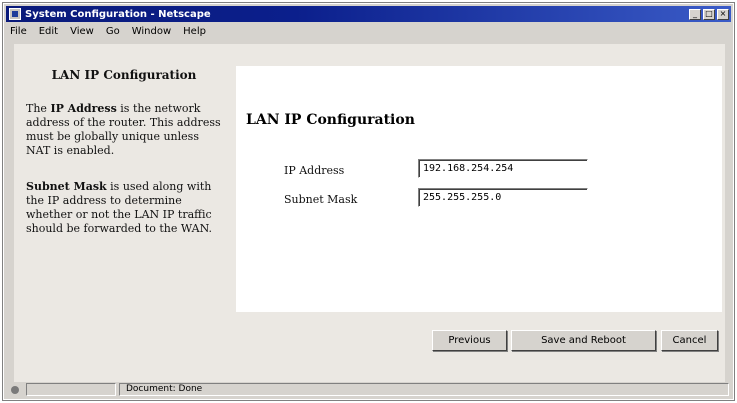 The image size is (737, 403). Describe the element at coordinates (82, 31) in the screenshot. I see `menu-view: View` at that location.